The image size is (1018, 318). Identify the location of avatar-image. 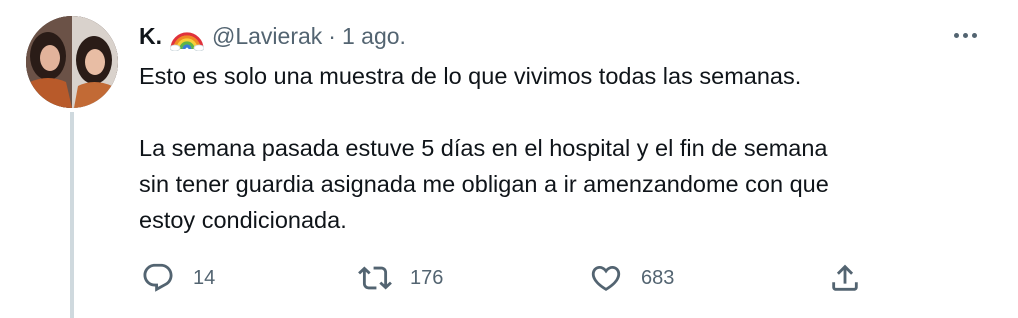
(72, 62).